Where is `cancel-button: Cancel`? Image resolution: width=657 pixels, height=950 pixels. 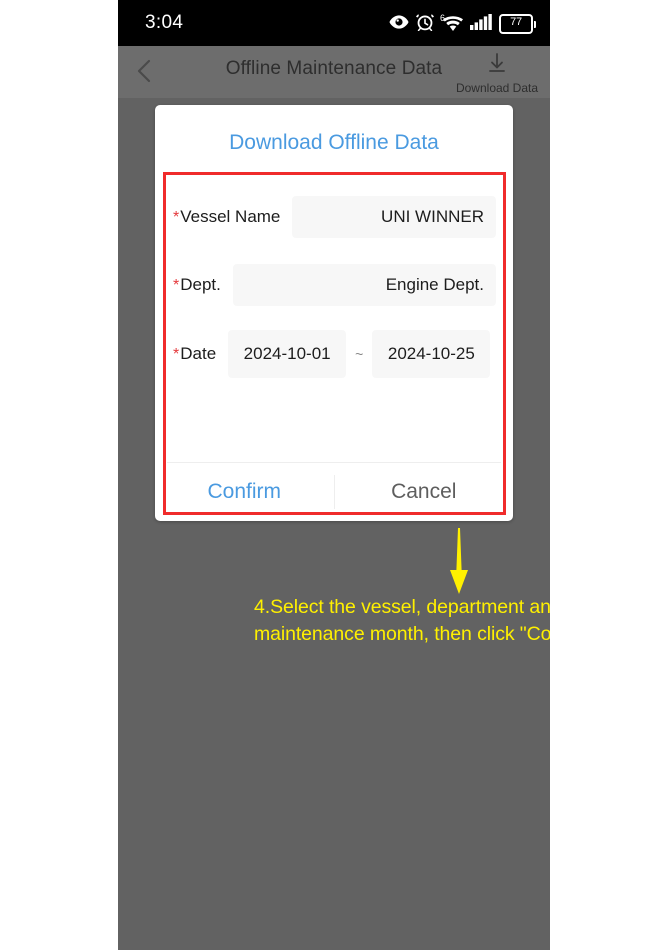
cancel-button: Cancel is located at coordinates (424, 492).